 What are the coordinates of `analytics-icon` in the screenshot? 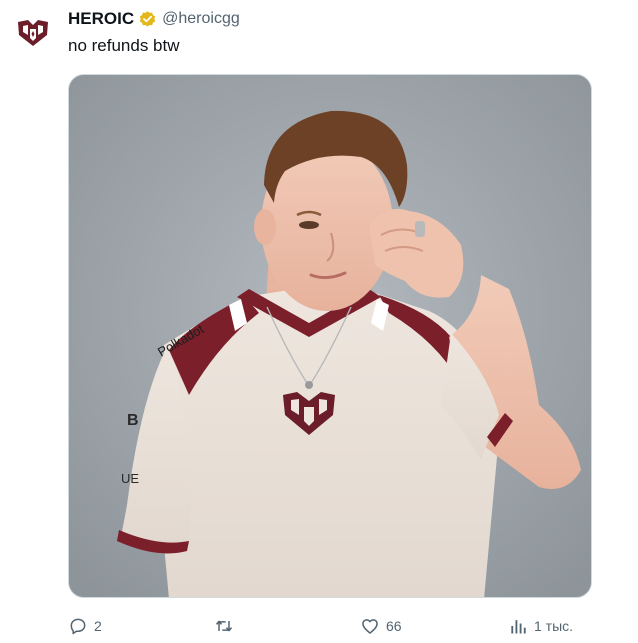 It's located at (518, 627).